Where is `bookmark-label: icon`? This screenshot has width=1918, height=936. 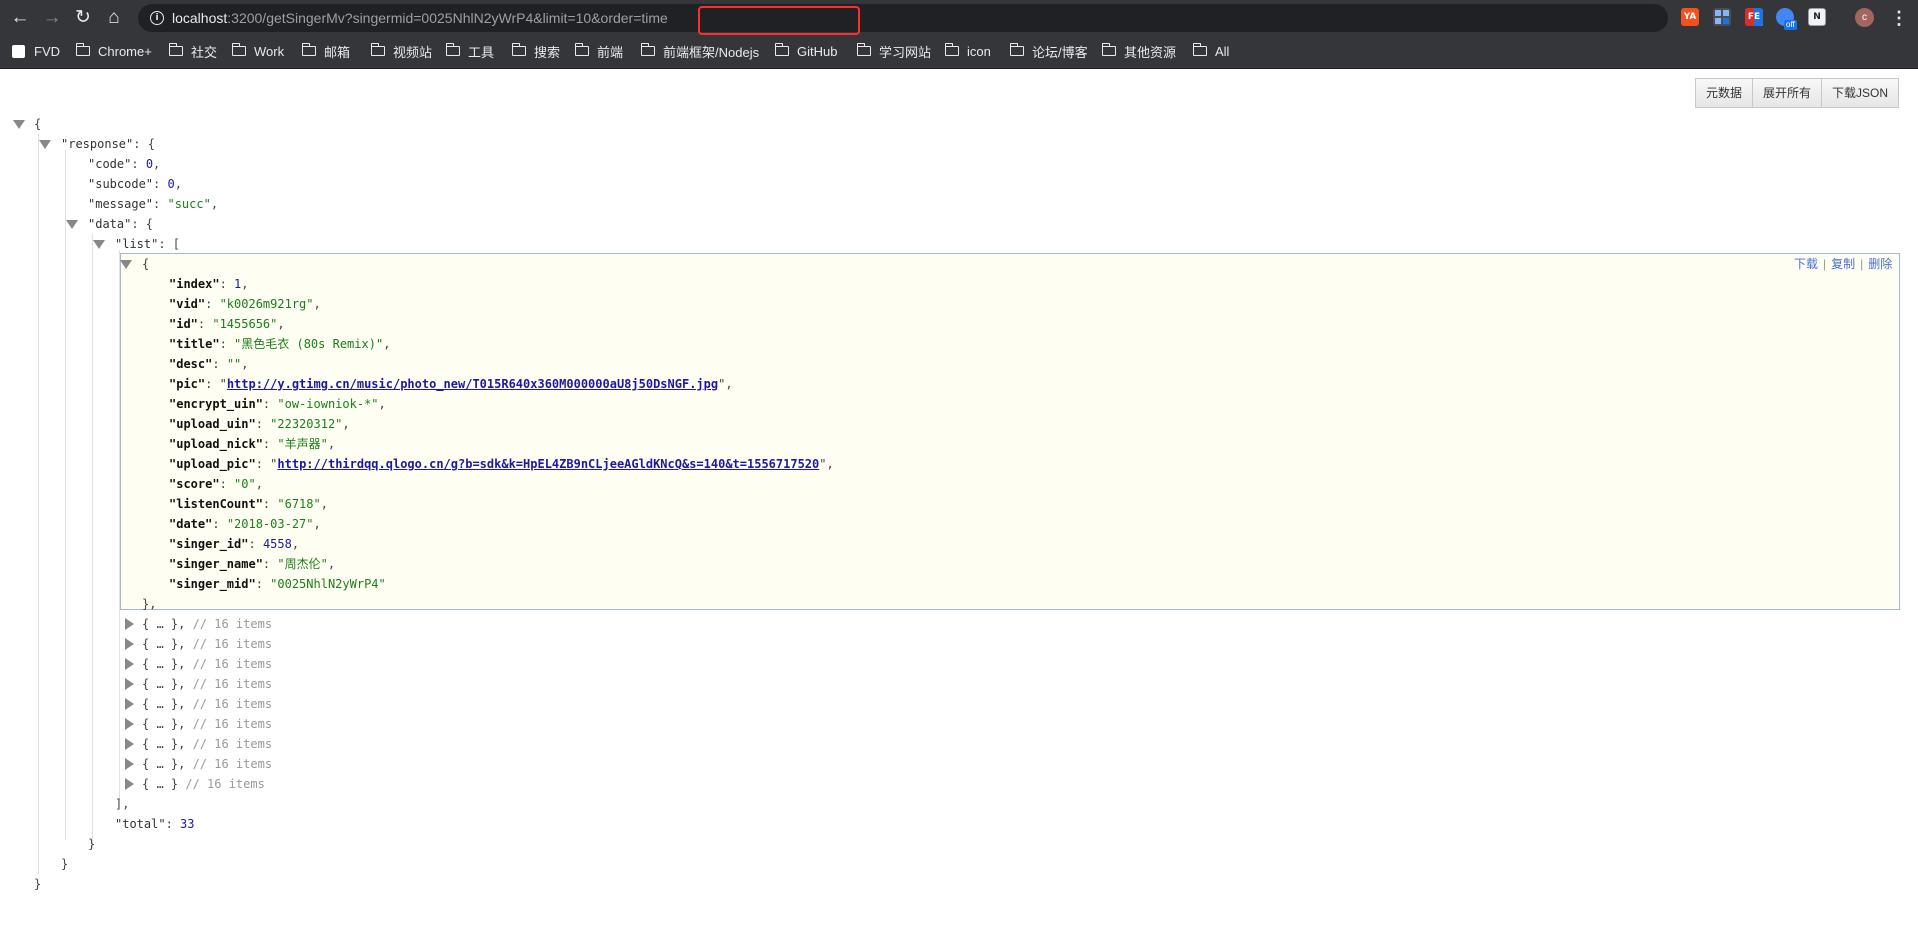 bookmark-label: icon is located at coordinates (979, 51).